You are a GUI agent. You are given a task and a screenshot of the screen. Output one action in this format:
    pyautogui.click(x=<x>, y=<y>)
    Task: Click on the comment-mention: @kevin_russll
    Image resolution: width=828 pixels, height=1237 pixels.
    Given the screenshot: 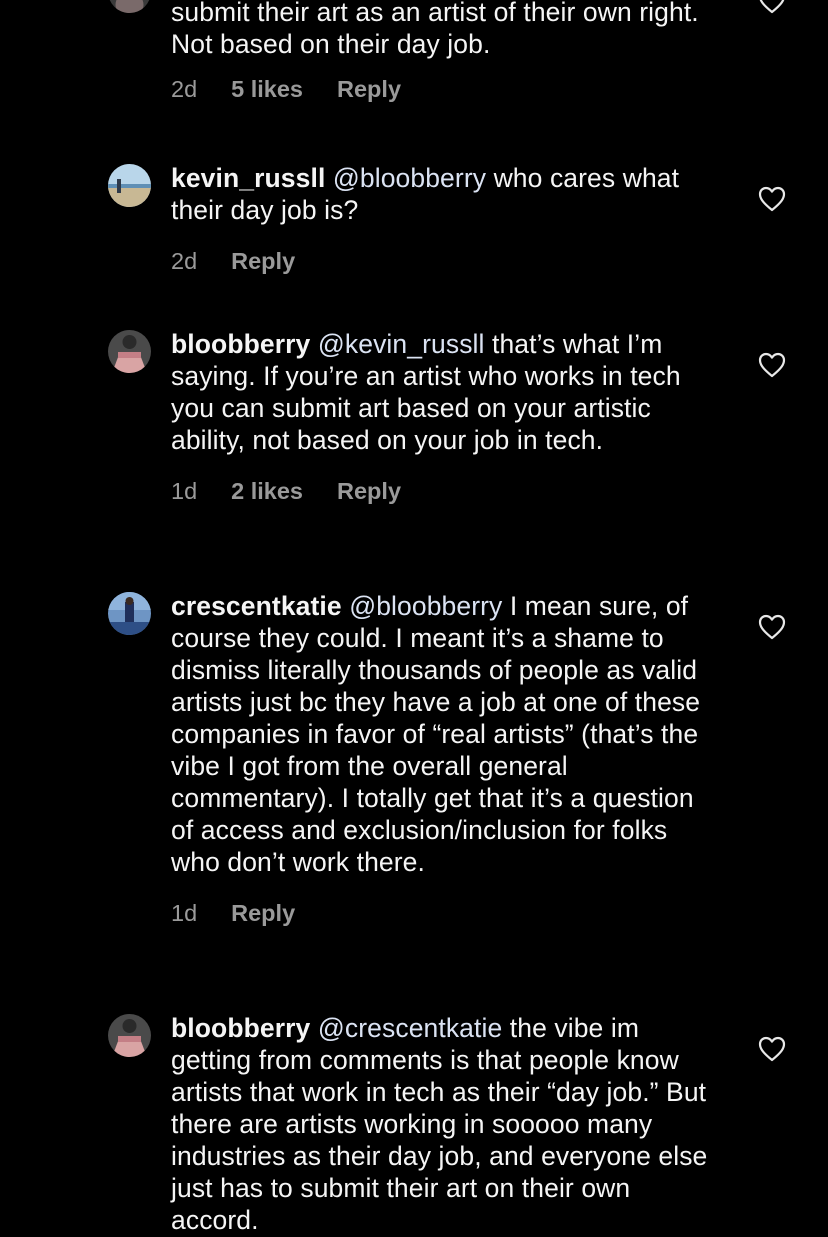 What is the action you would take?
    pyautogui.click(x=401, y=344)
    